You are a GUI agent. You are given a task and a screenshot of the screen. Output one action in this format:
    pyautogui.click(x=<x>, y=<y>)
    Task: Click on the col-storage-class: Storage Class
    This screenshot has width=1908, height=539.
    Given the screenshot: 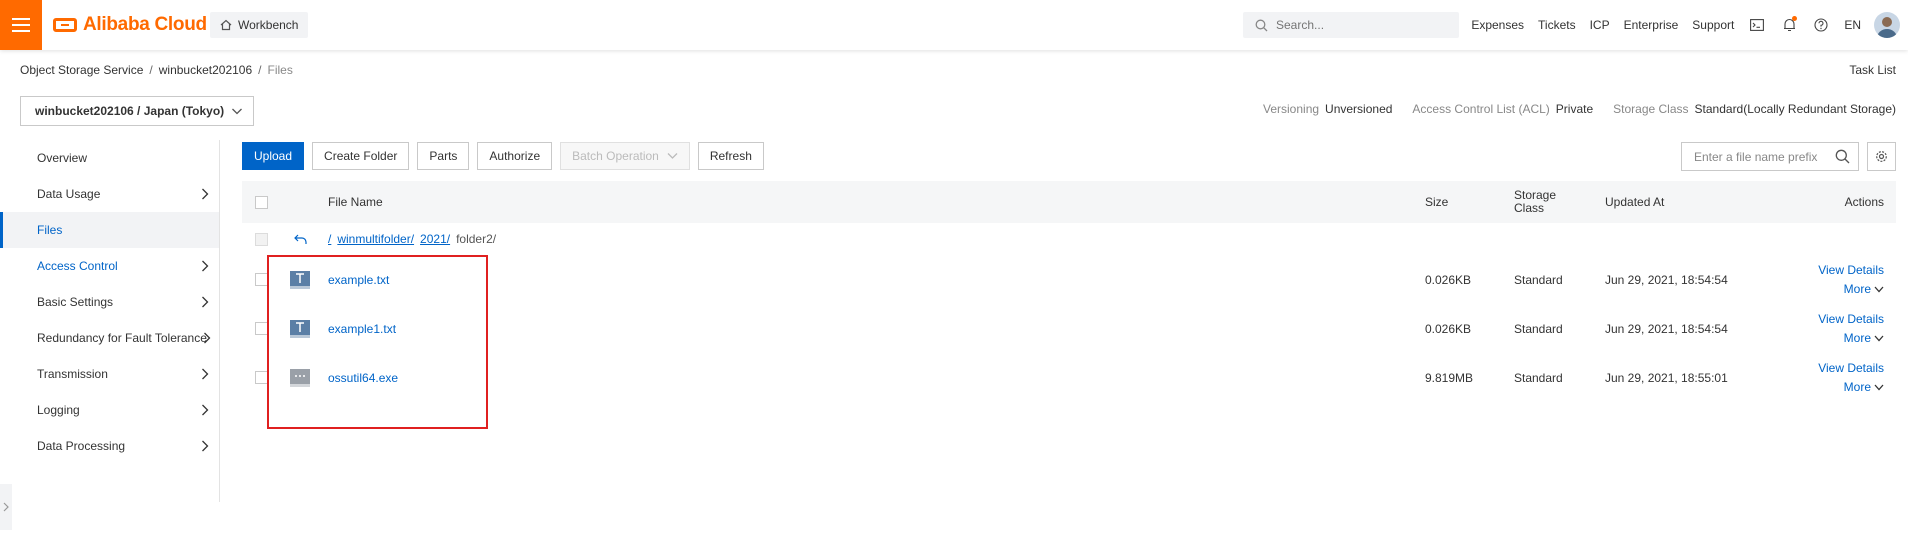 What is the action you would take?
    pyautogui.click(x=1535, y=201)
    